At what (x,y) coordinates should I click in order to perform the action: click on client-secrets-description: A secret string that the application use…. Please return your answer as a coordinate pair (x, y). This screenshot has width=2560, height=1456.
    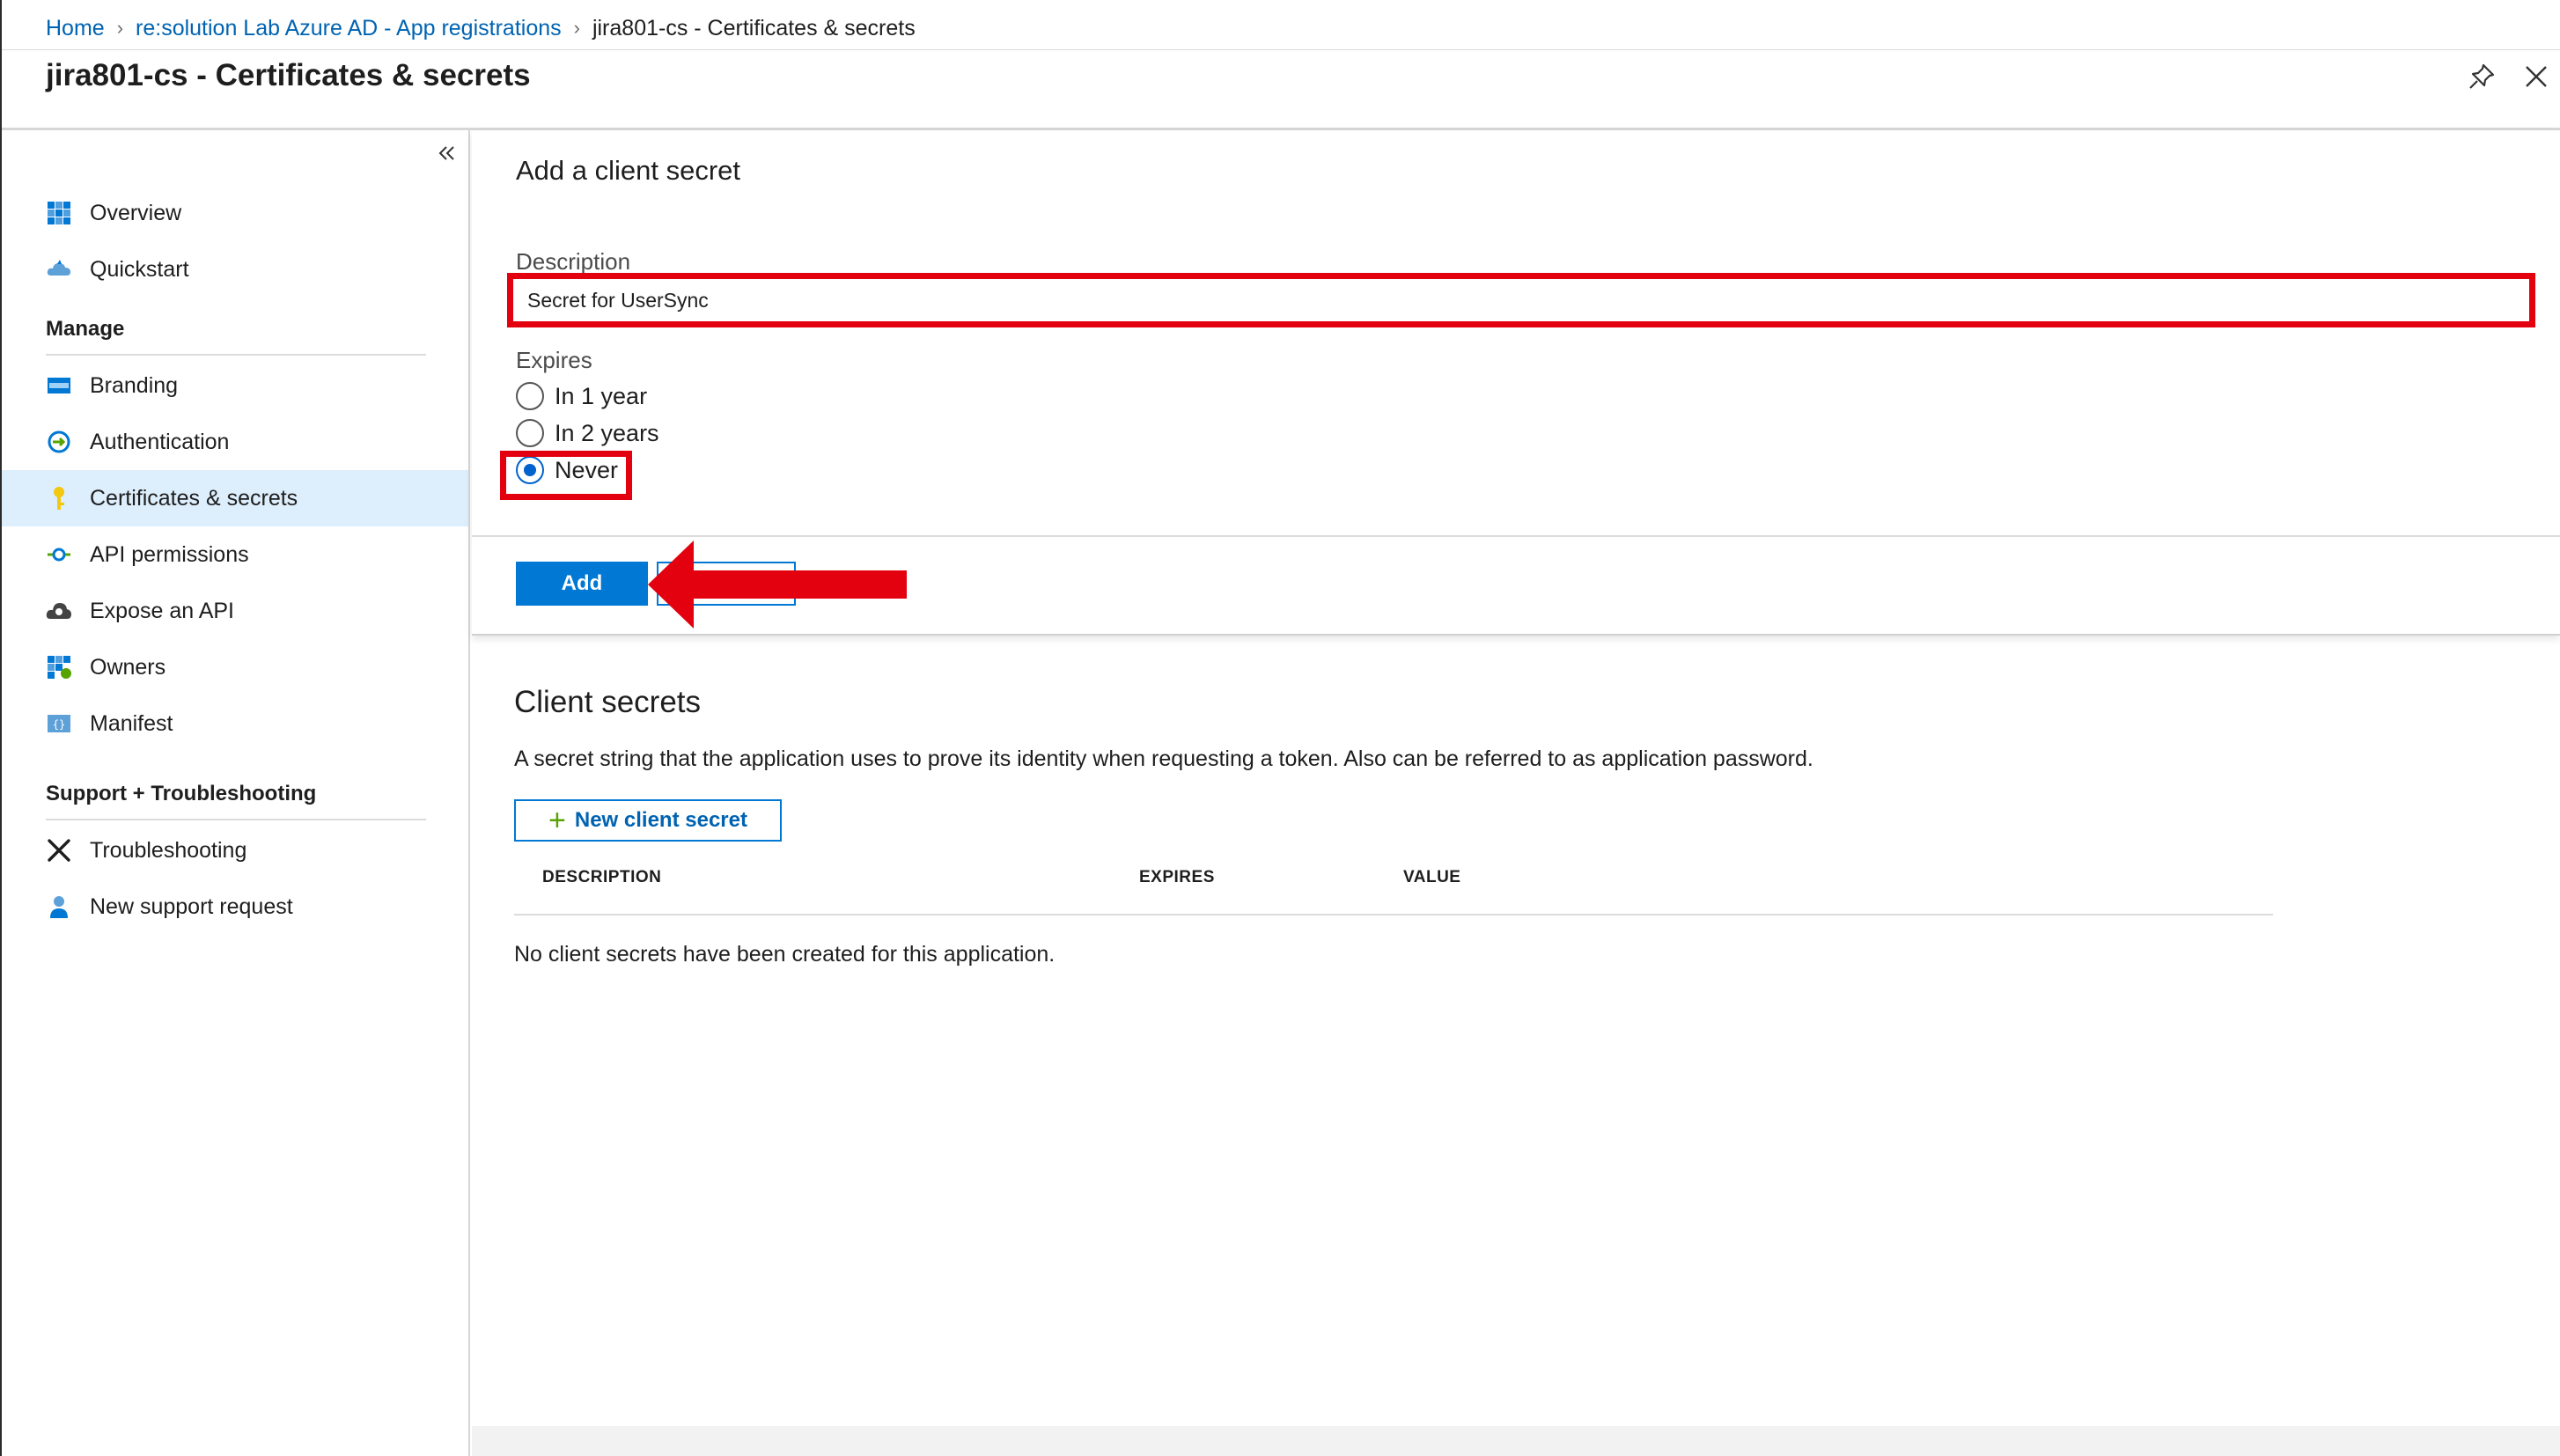
    Looking at the image, I should click on (1163, 758).